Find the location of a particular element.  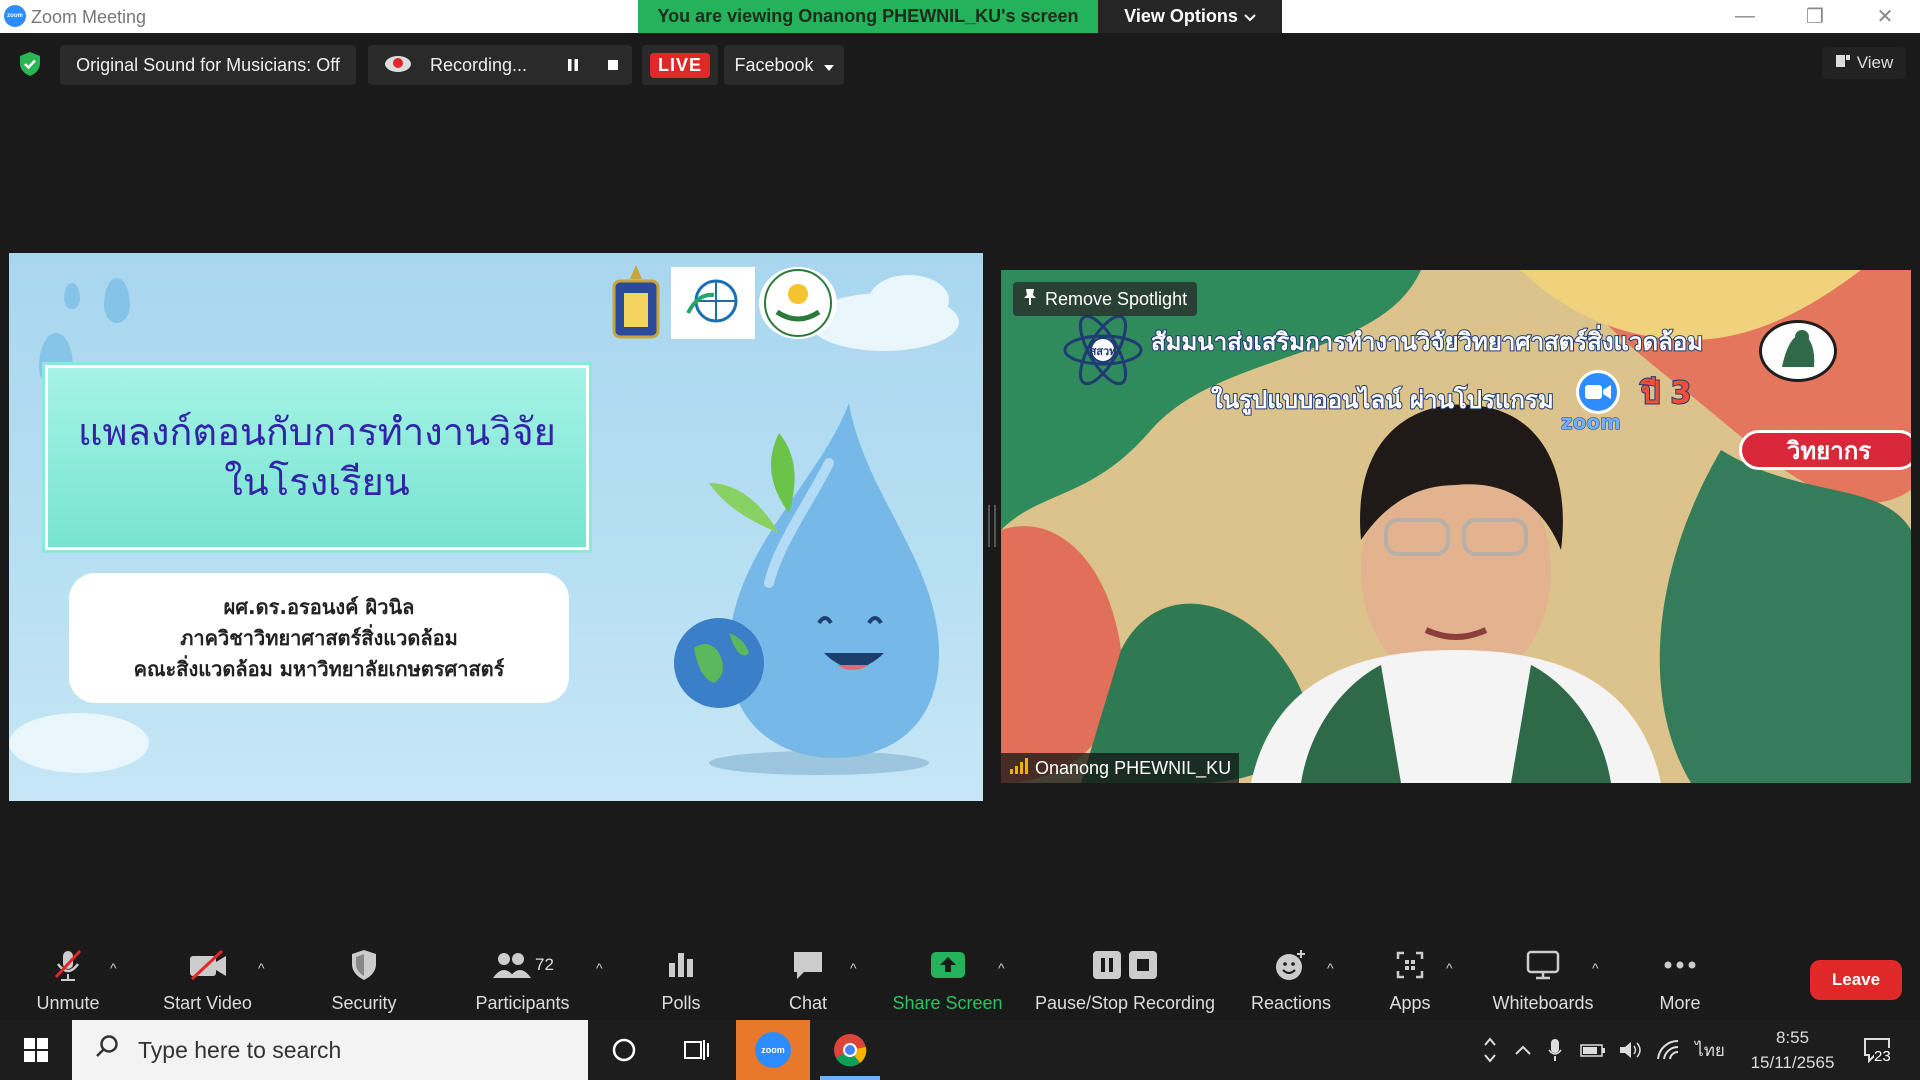

water-drop-decoration is located at coordinates (117, 300).